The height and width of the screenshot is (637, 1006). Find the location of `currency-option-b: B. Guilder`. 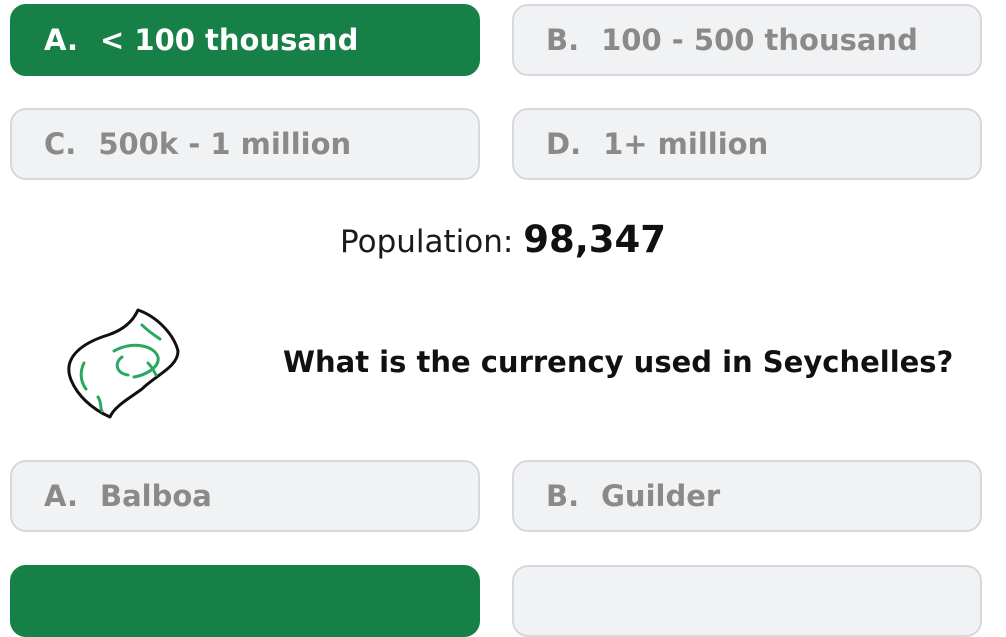

currency-option-b: B. Guilder is located at coordinates (747, 496).